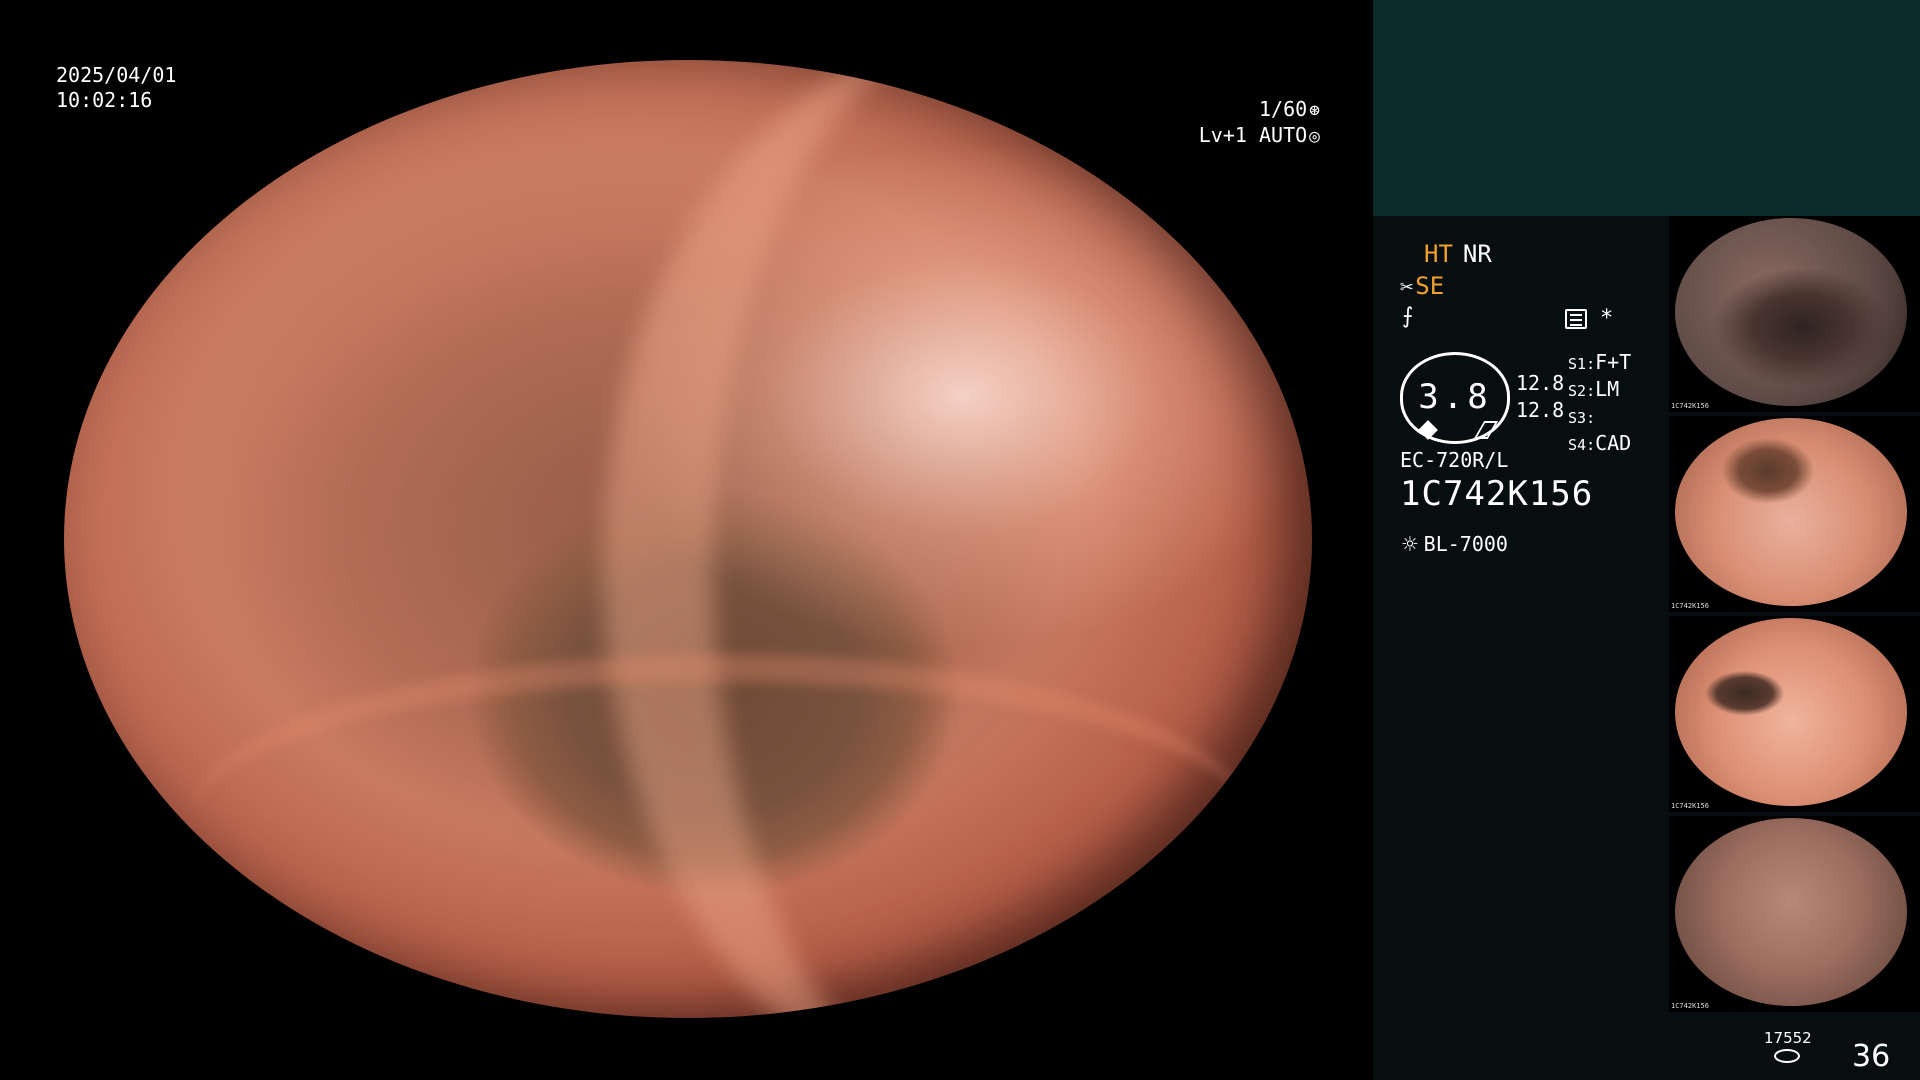  I want to click on ht-nr-row: HT NR, so click(1458, 254).